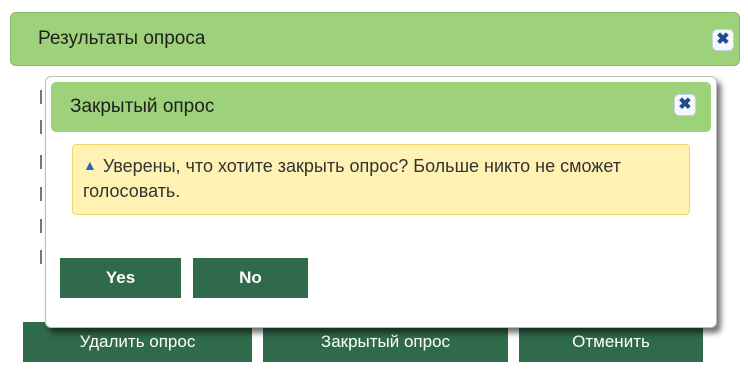 The image size is (748, 385). What do you see at coordinates (385, 342) in the screenshot?
I see `close-poll-button: Закрытый опрос` at bounding box center [385, 342].